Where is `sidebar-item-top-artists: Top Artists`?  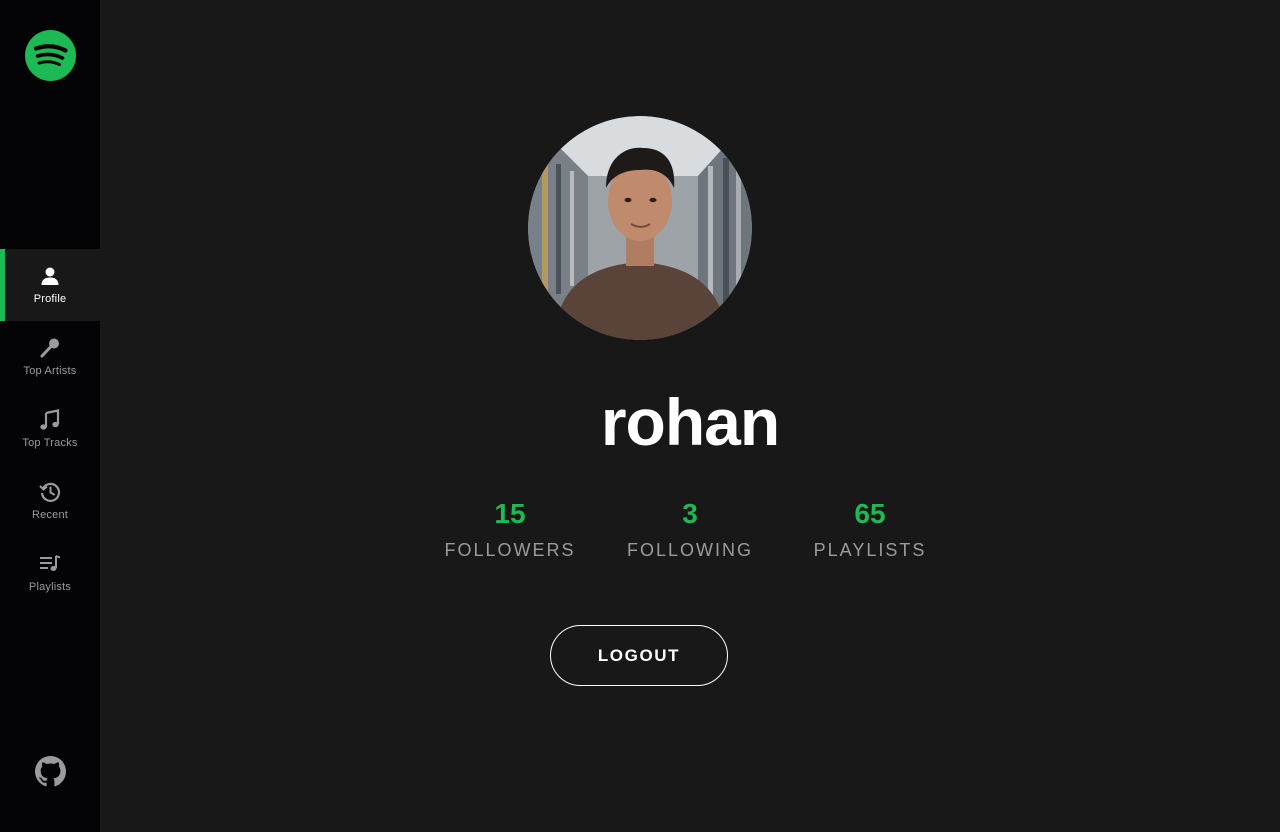 sidebar-item-top-artists: Top Artists is located at coordinates (50, 357).